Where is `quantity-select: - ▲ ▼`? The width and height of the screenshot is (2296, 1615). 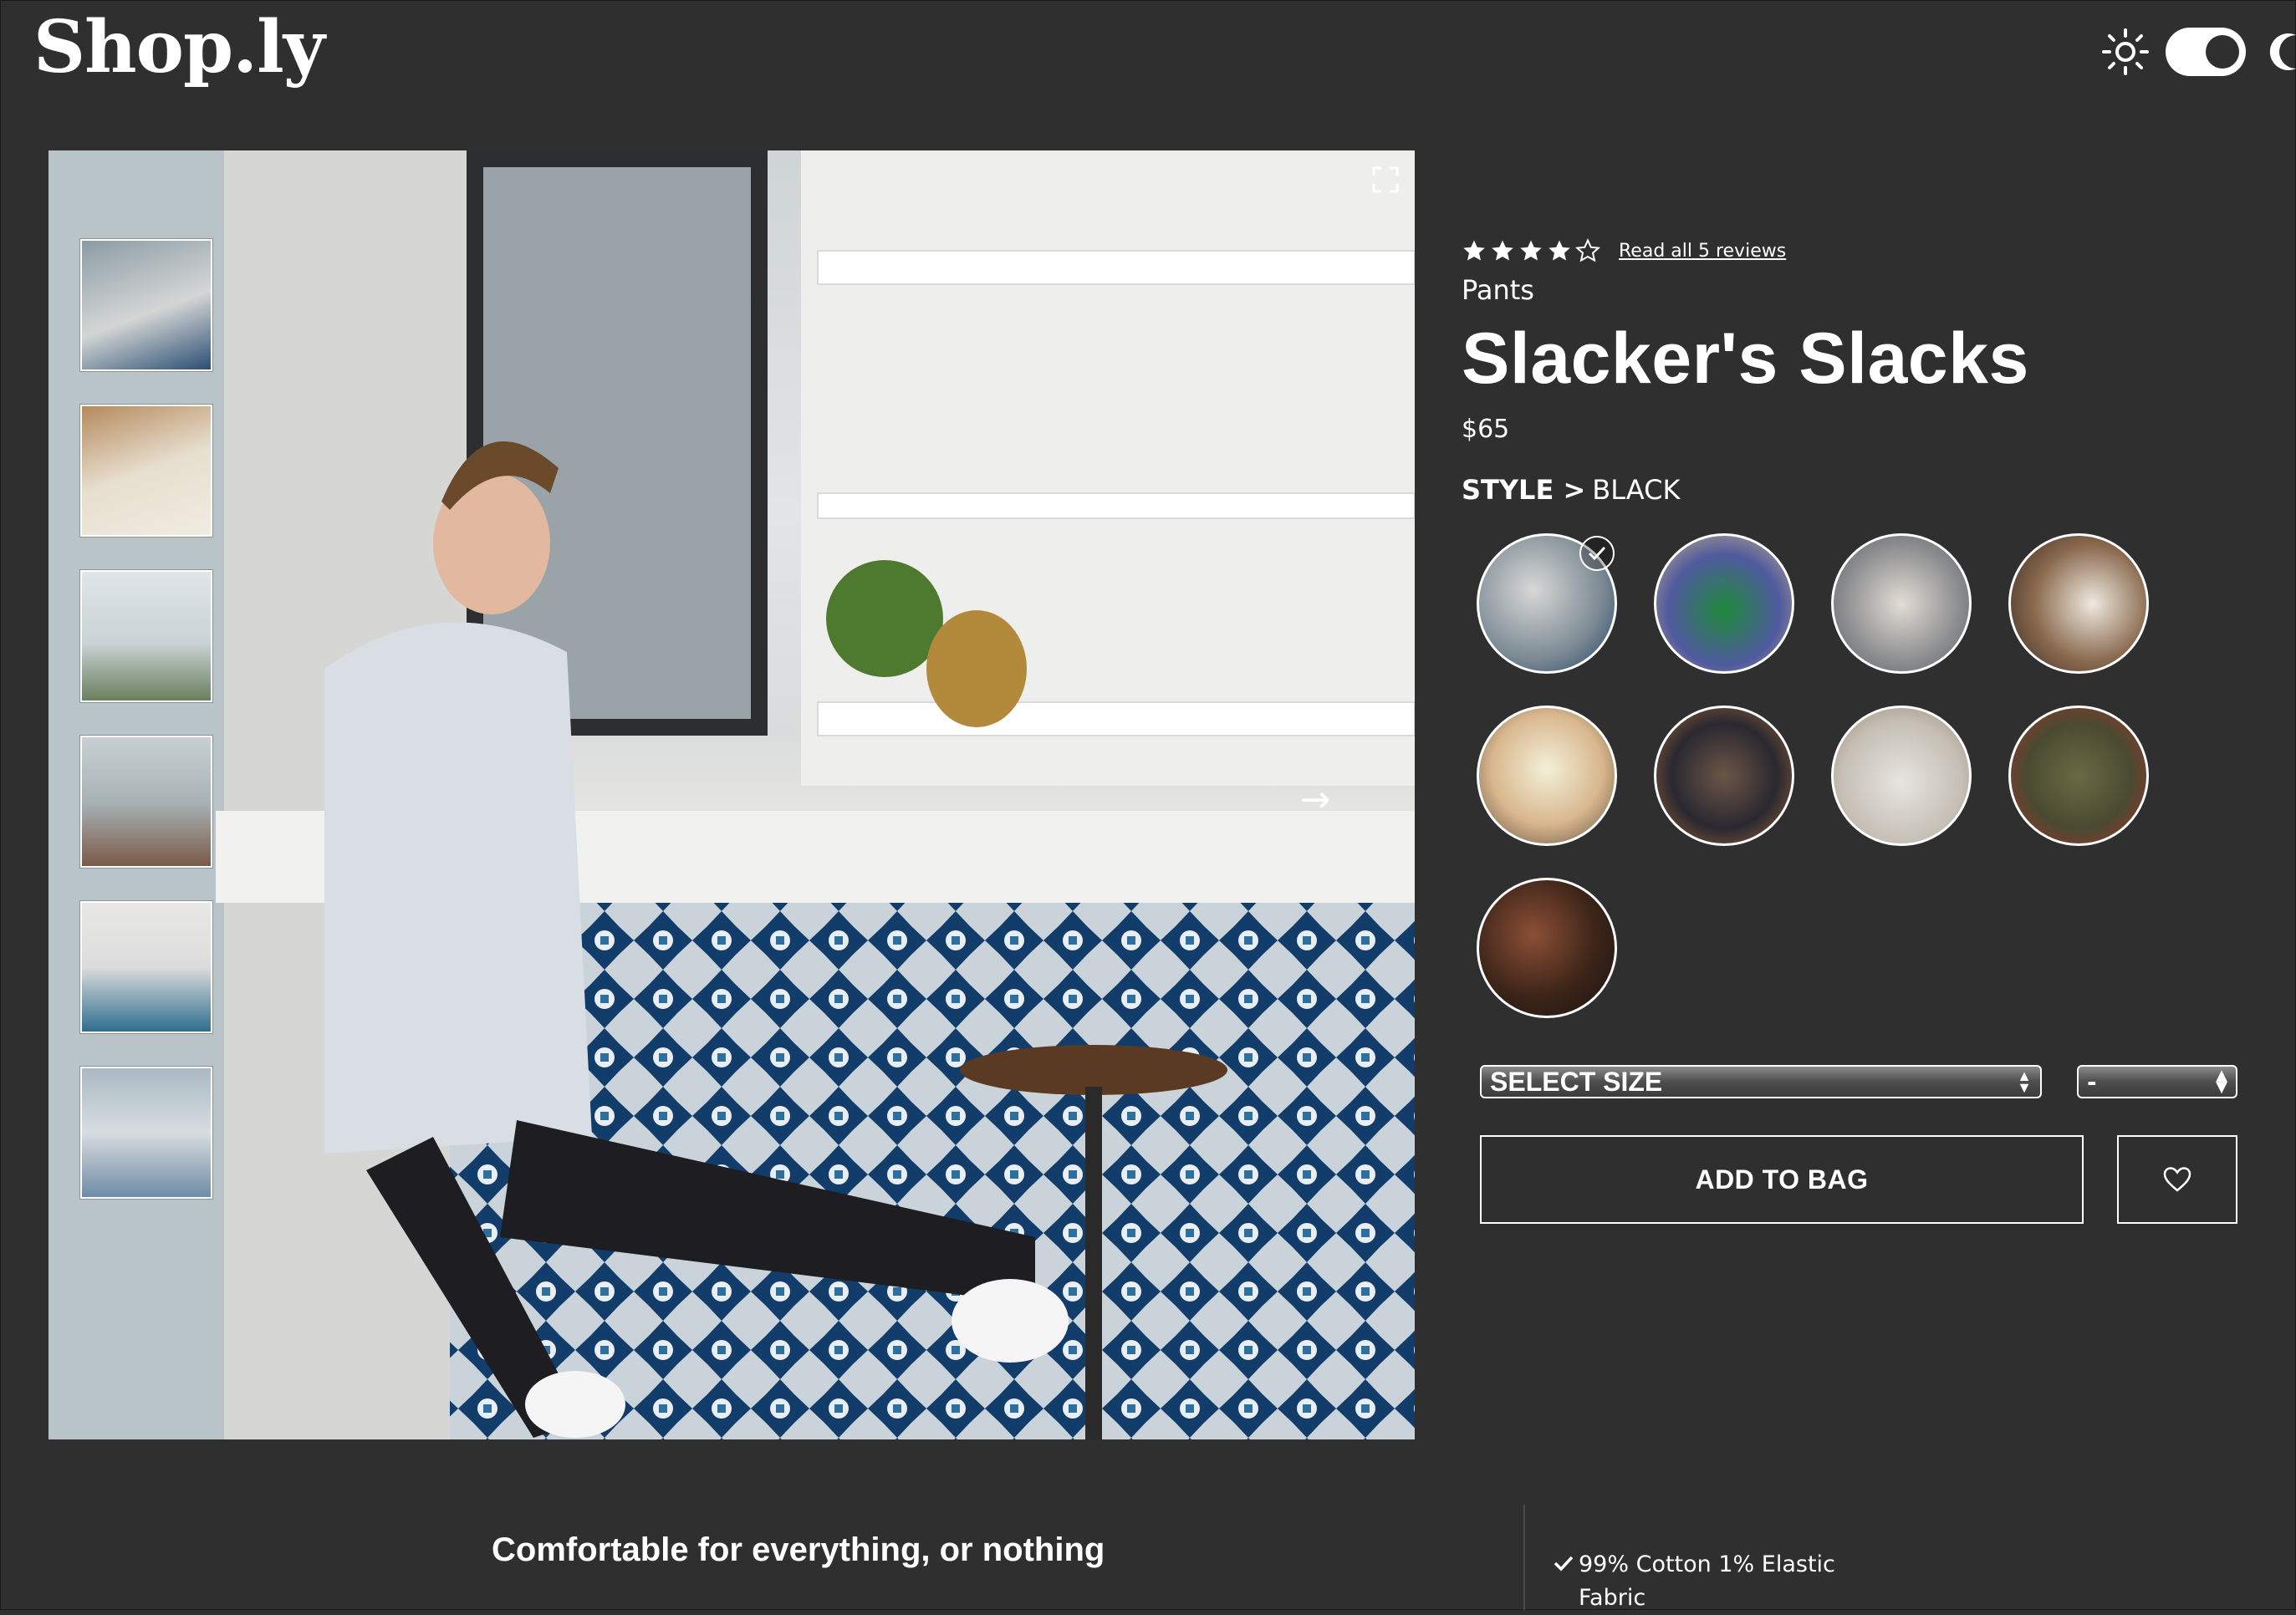
quantity-select: - ▲ ▼ is located at coordinates (2157, 1081).